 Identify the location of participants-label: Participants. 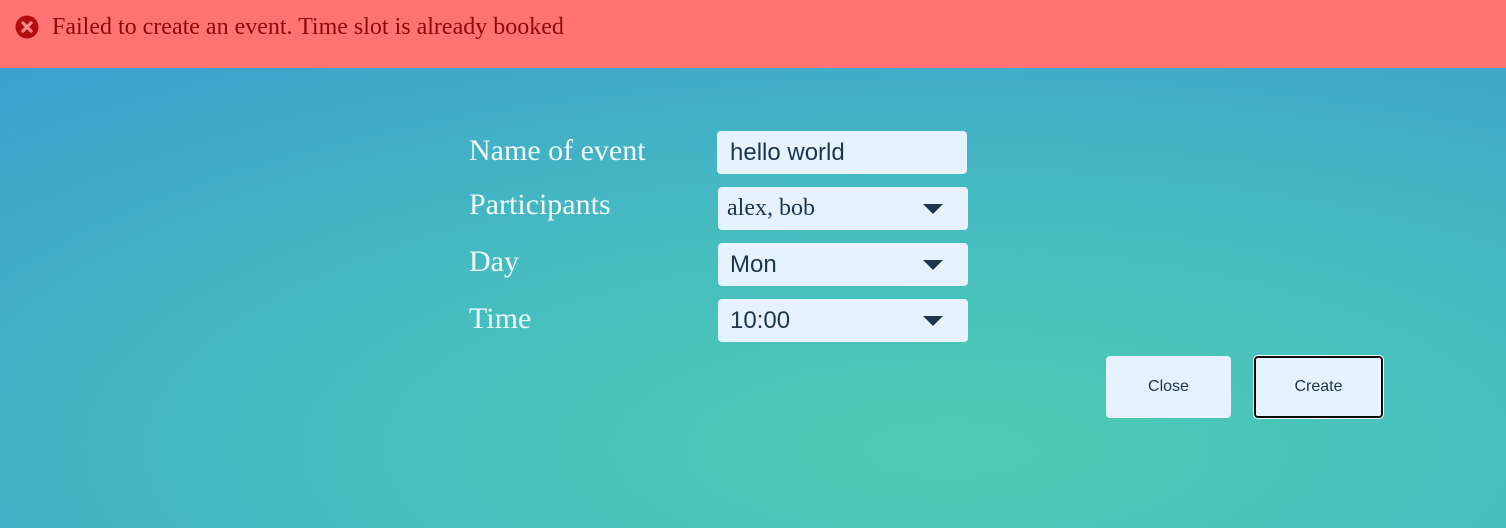
(540, 204).